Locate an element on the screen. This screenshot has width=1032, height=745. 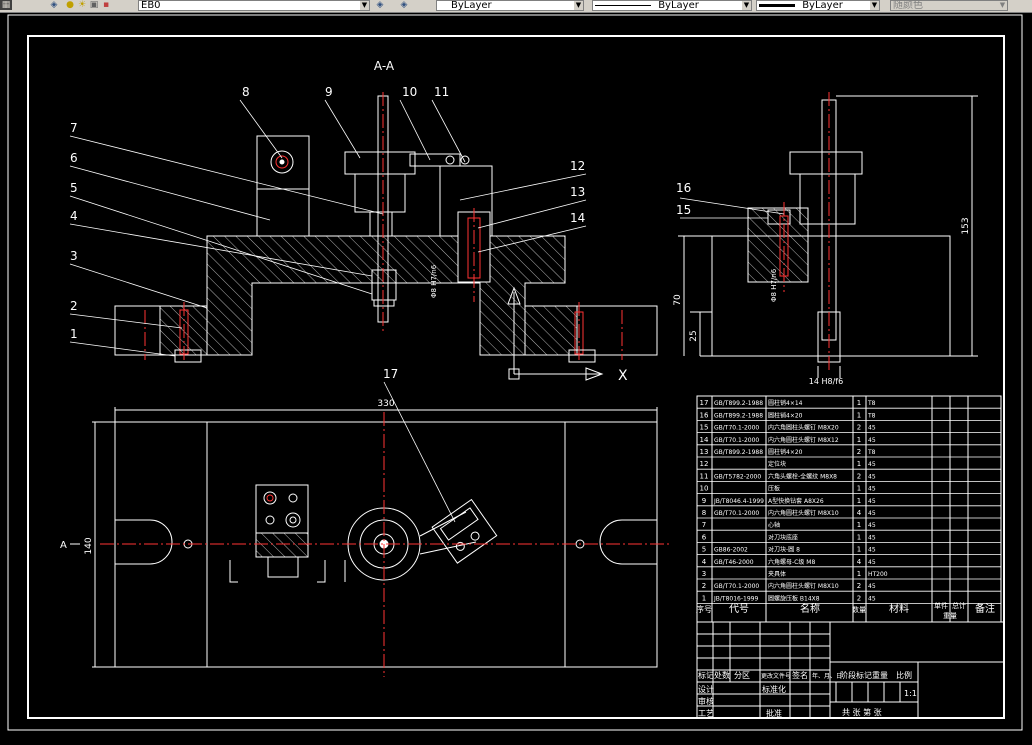
bom-header-unit: 单件 is located at coordinates (941, 605).